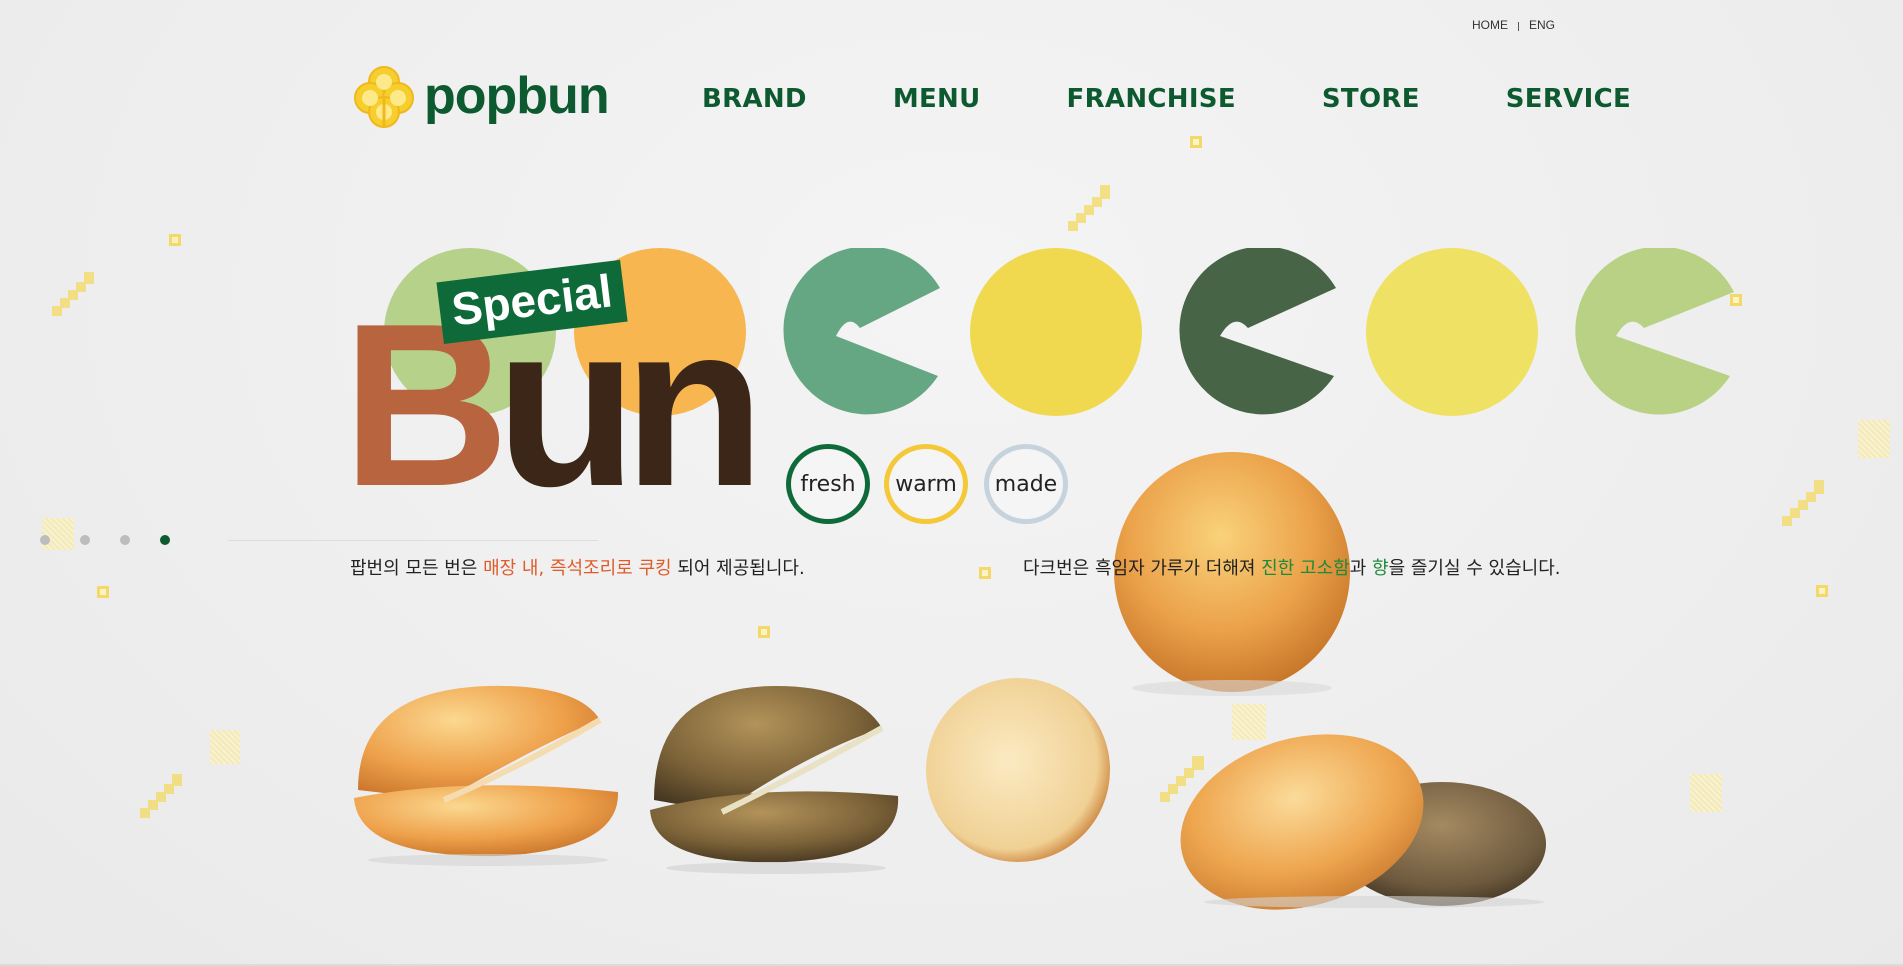 The image size is (1903, 966). What do you see at coordinates (1542, 25) in the screenshot?
I see `eng-link: ENG` at bounding box center [1542, 25].